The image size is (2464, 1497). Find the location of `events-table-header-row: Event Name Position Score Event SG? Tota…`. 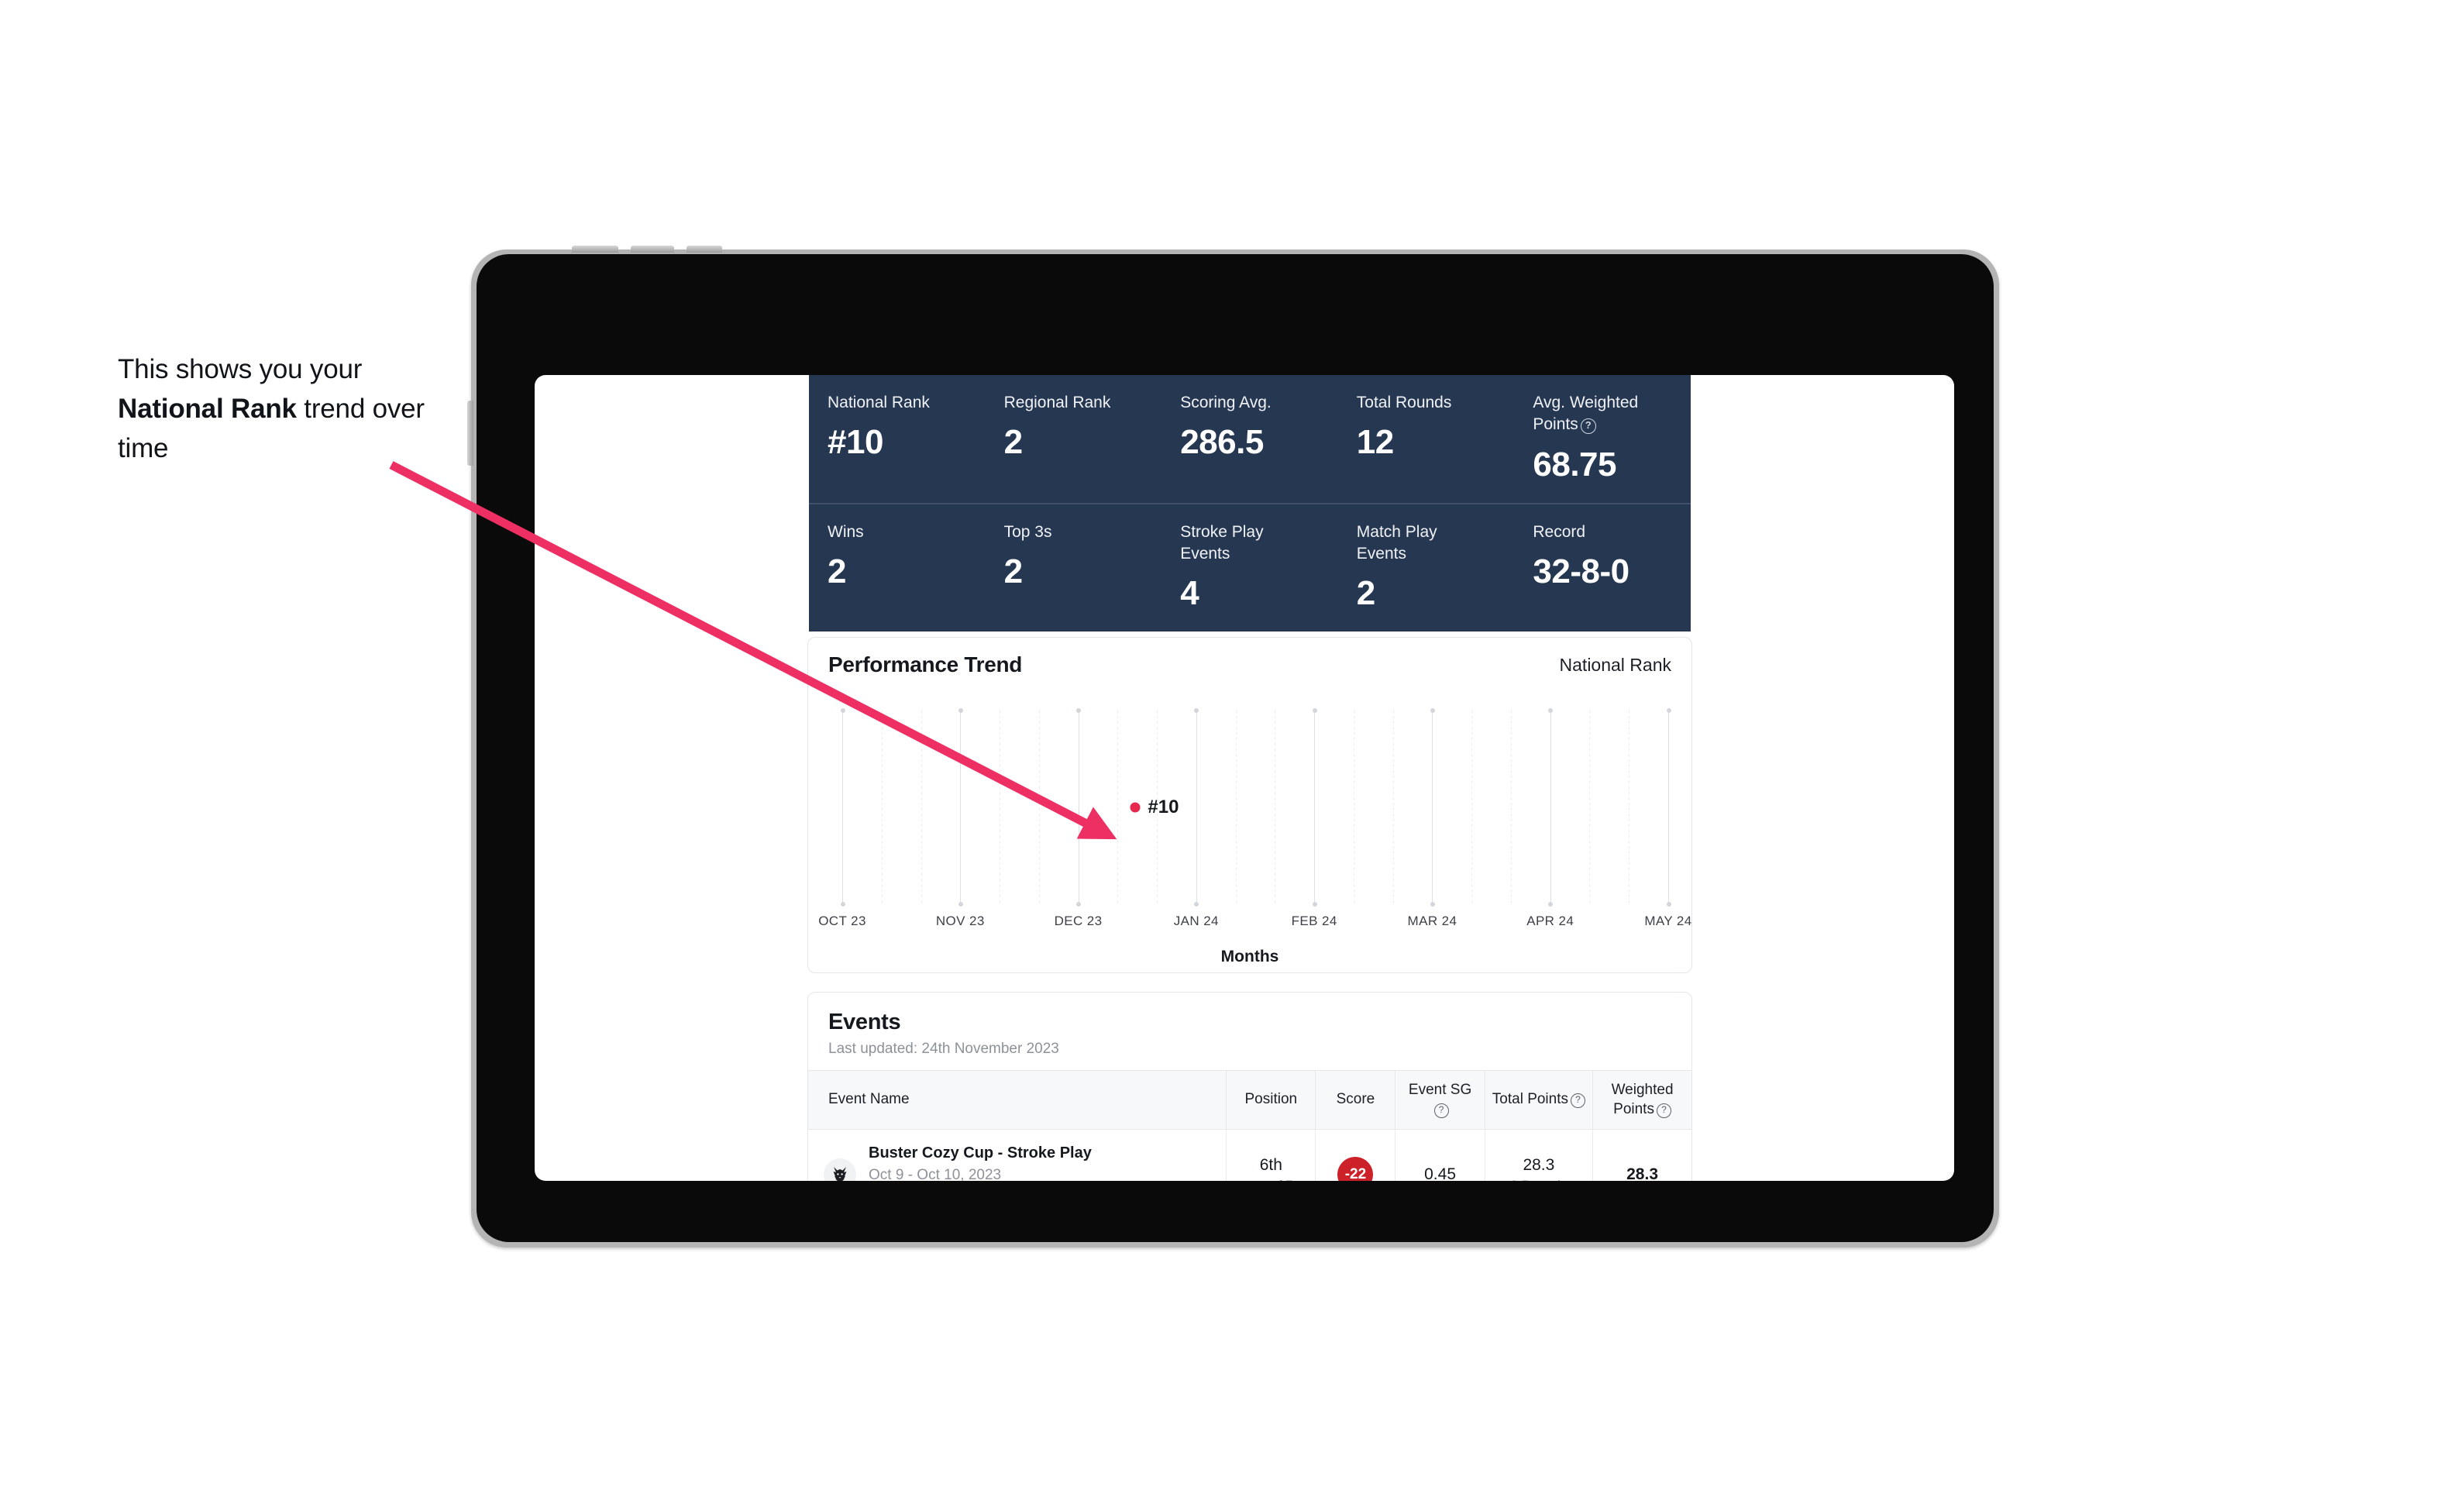

events-table-header-row: Event Name Position Score Event SG? Tota… is located at coordinates (1249, 1099).